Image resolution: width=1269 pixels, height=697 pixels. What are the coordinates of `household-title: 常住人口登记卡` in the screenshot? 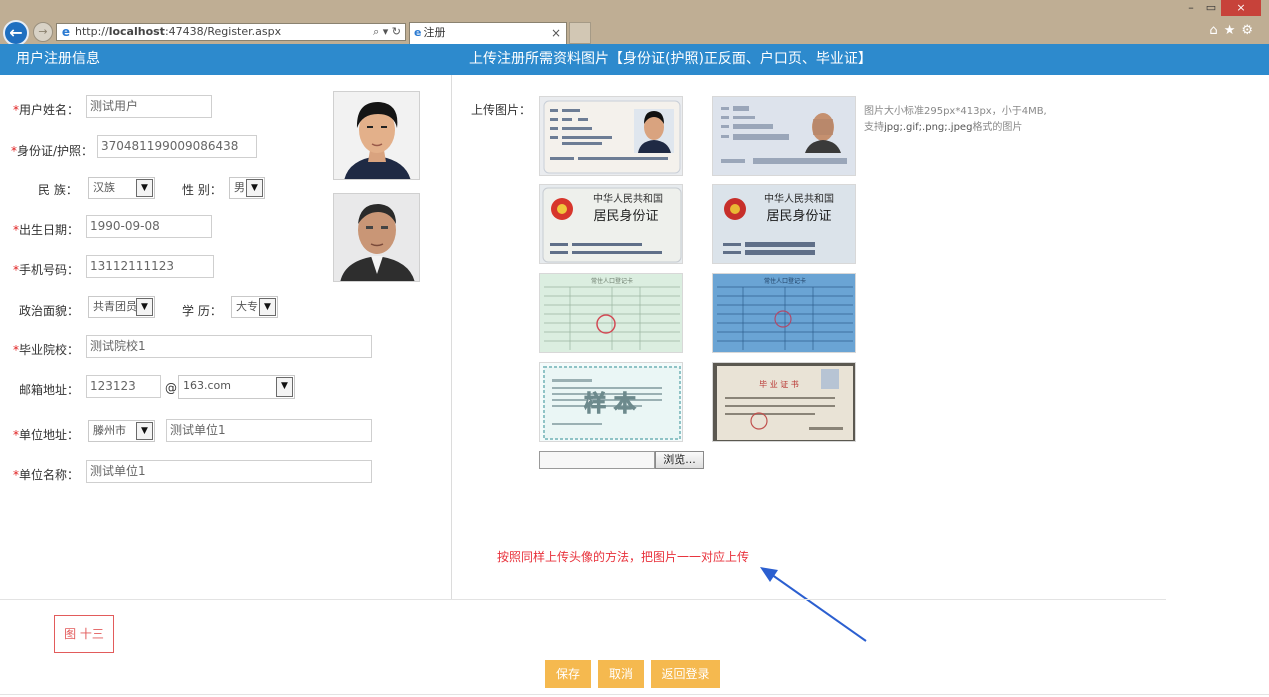 It's located at (612, 281).